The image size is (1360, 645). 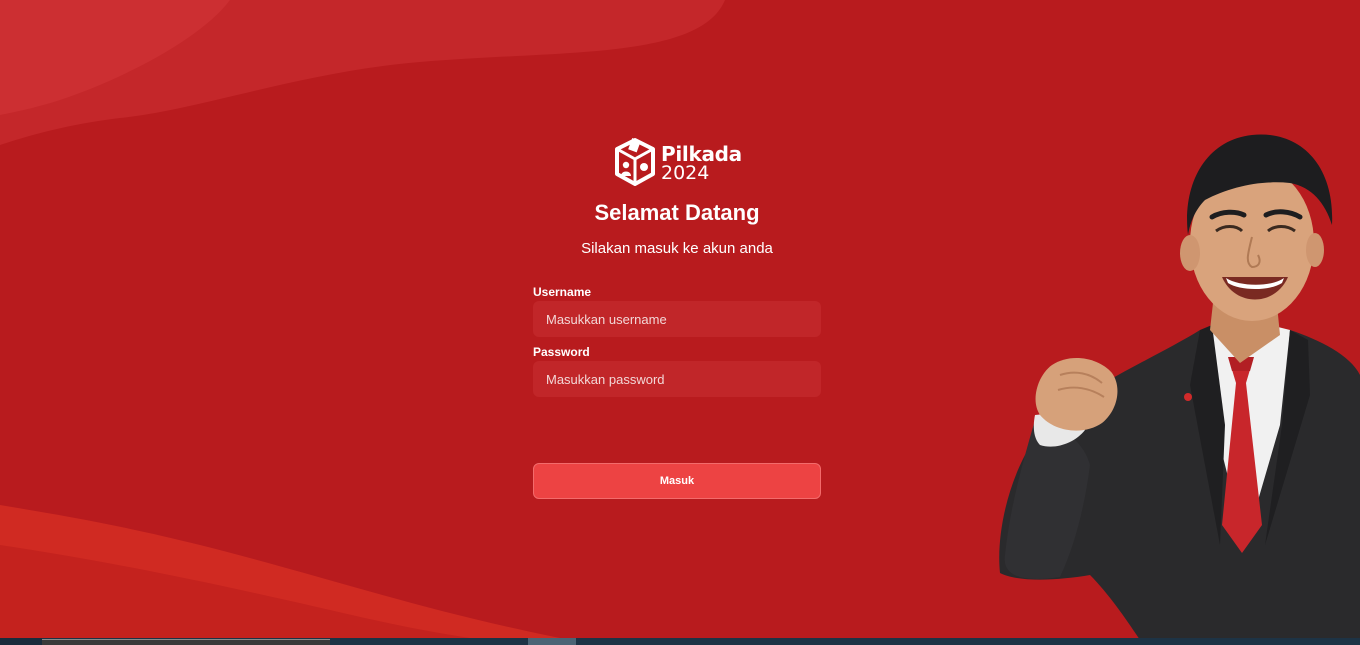 What do you see at coordinates (677, 319) in the screenshot?
I see `username-input` at bounding box center [677, 319].